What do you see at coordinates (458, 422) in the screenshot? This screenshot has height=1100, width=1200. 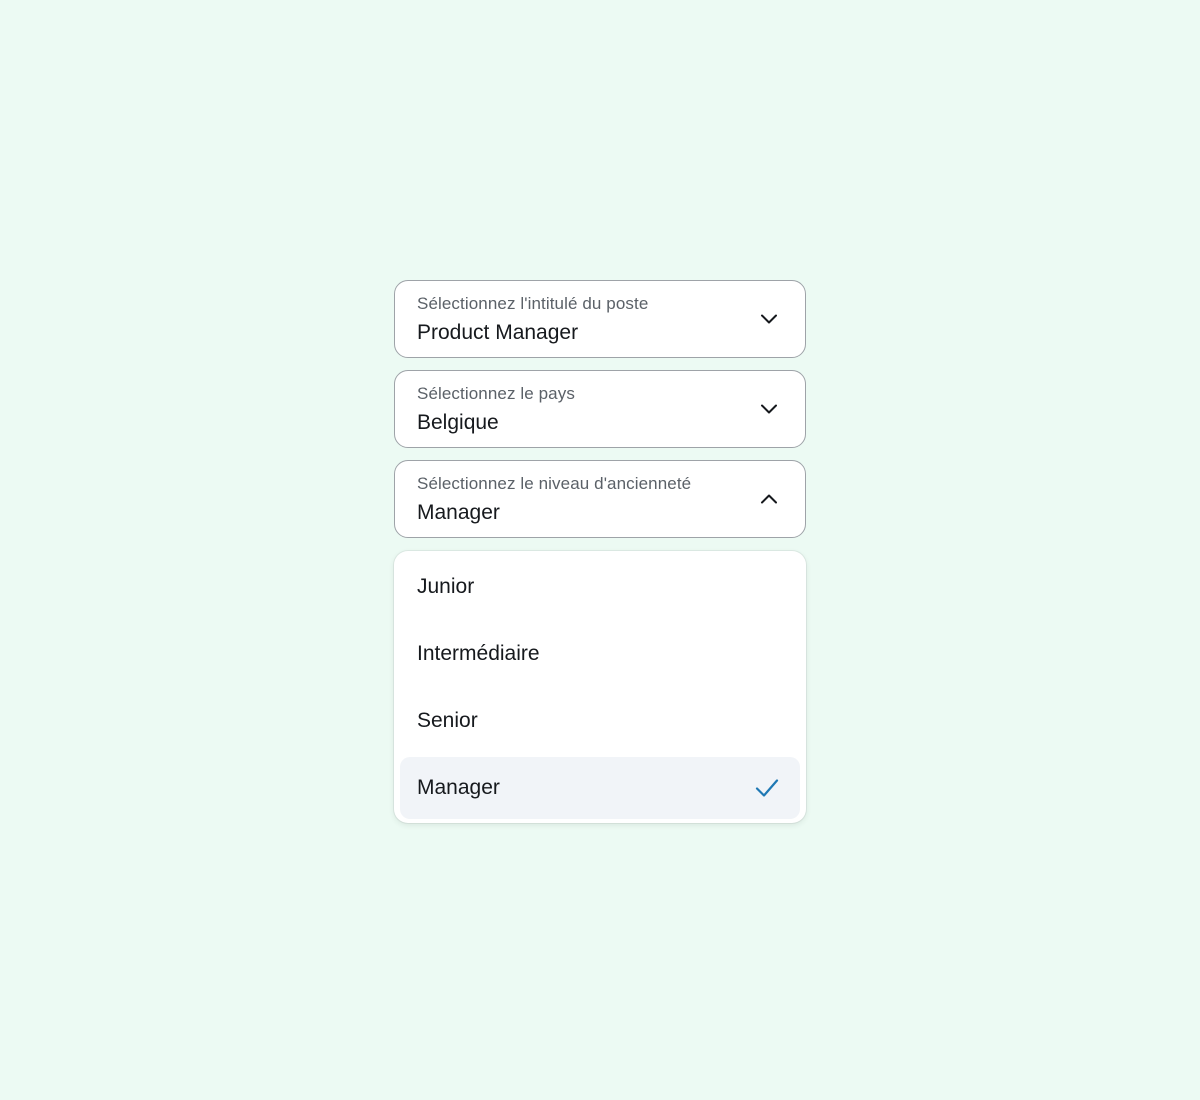 I see `country-value: Belgique` at bounding box center [458, 422].